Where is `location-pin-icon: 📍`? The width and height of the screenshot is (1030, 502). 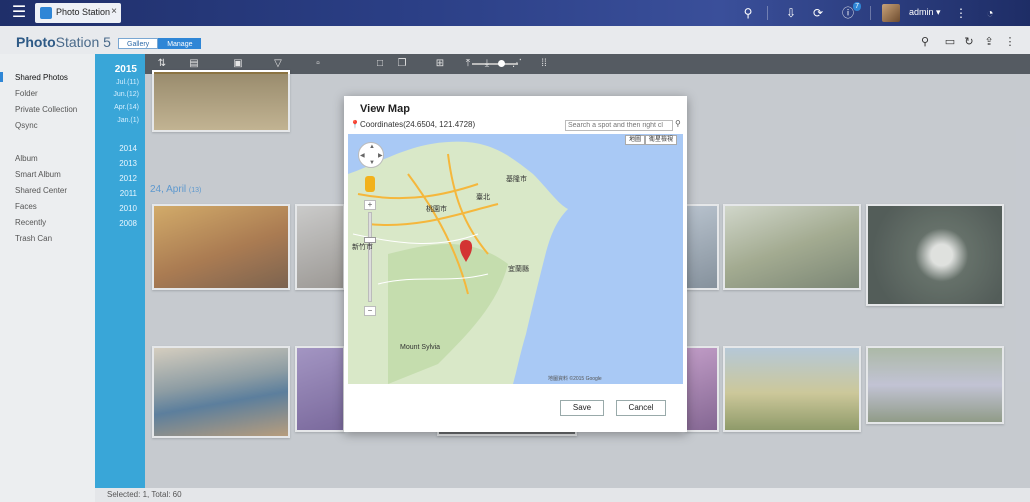 location-pin-icon: 📍 is located at coordinates (355, 124).